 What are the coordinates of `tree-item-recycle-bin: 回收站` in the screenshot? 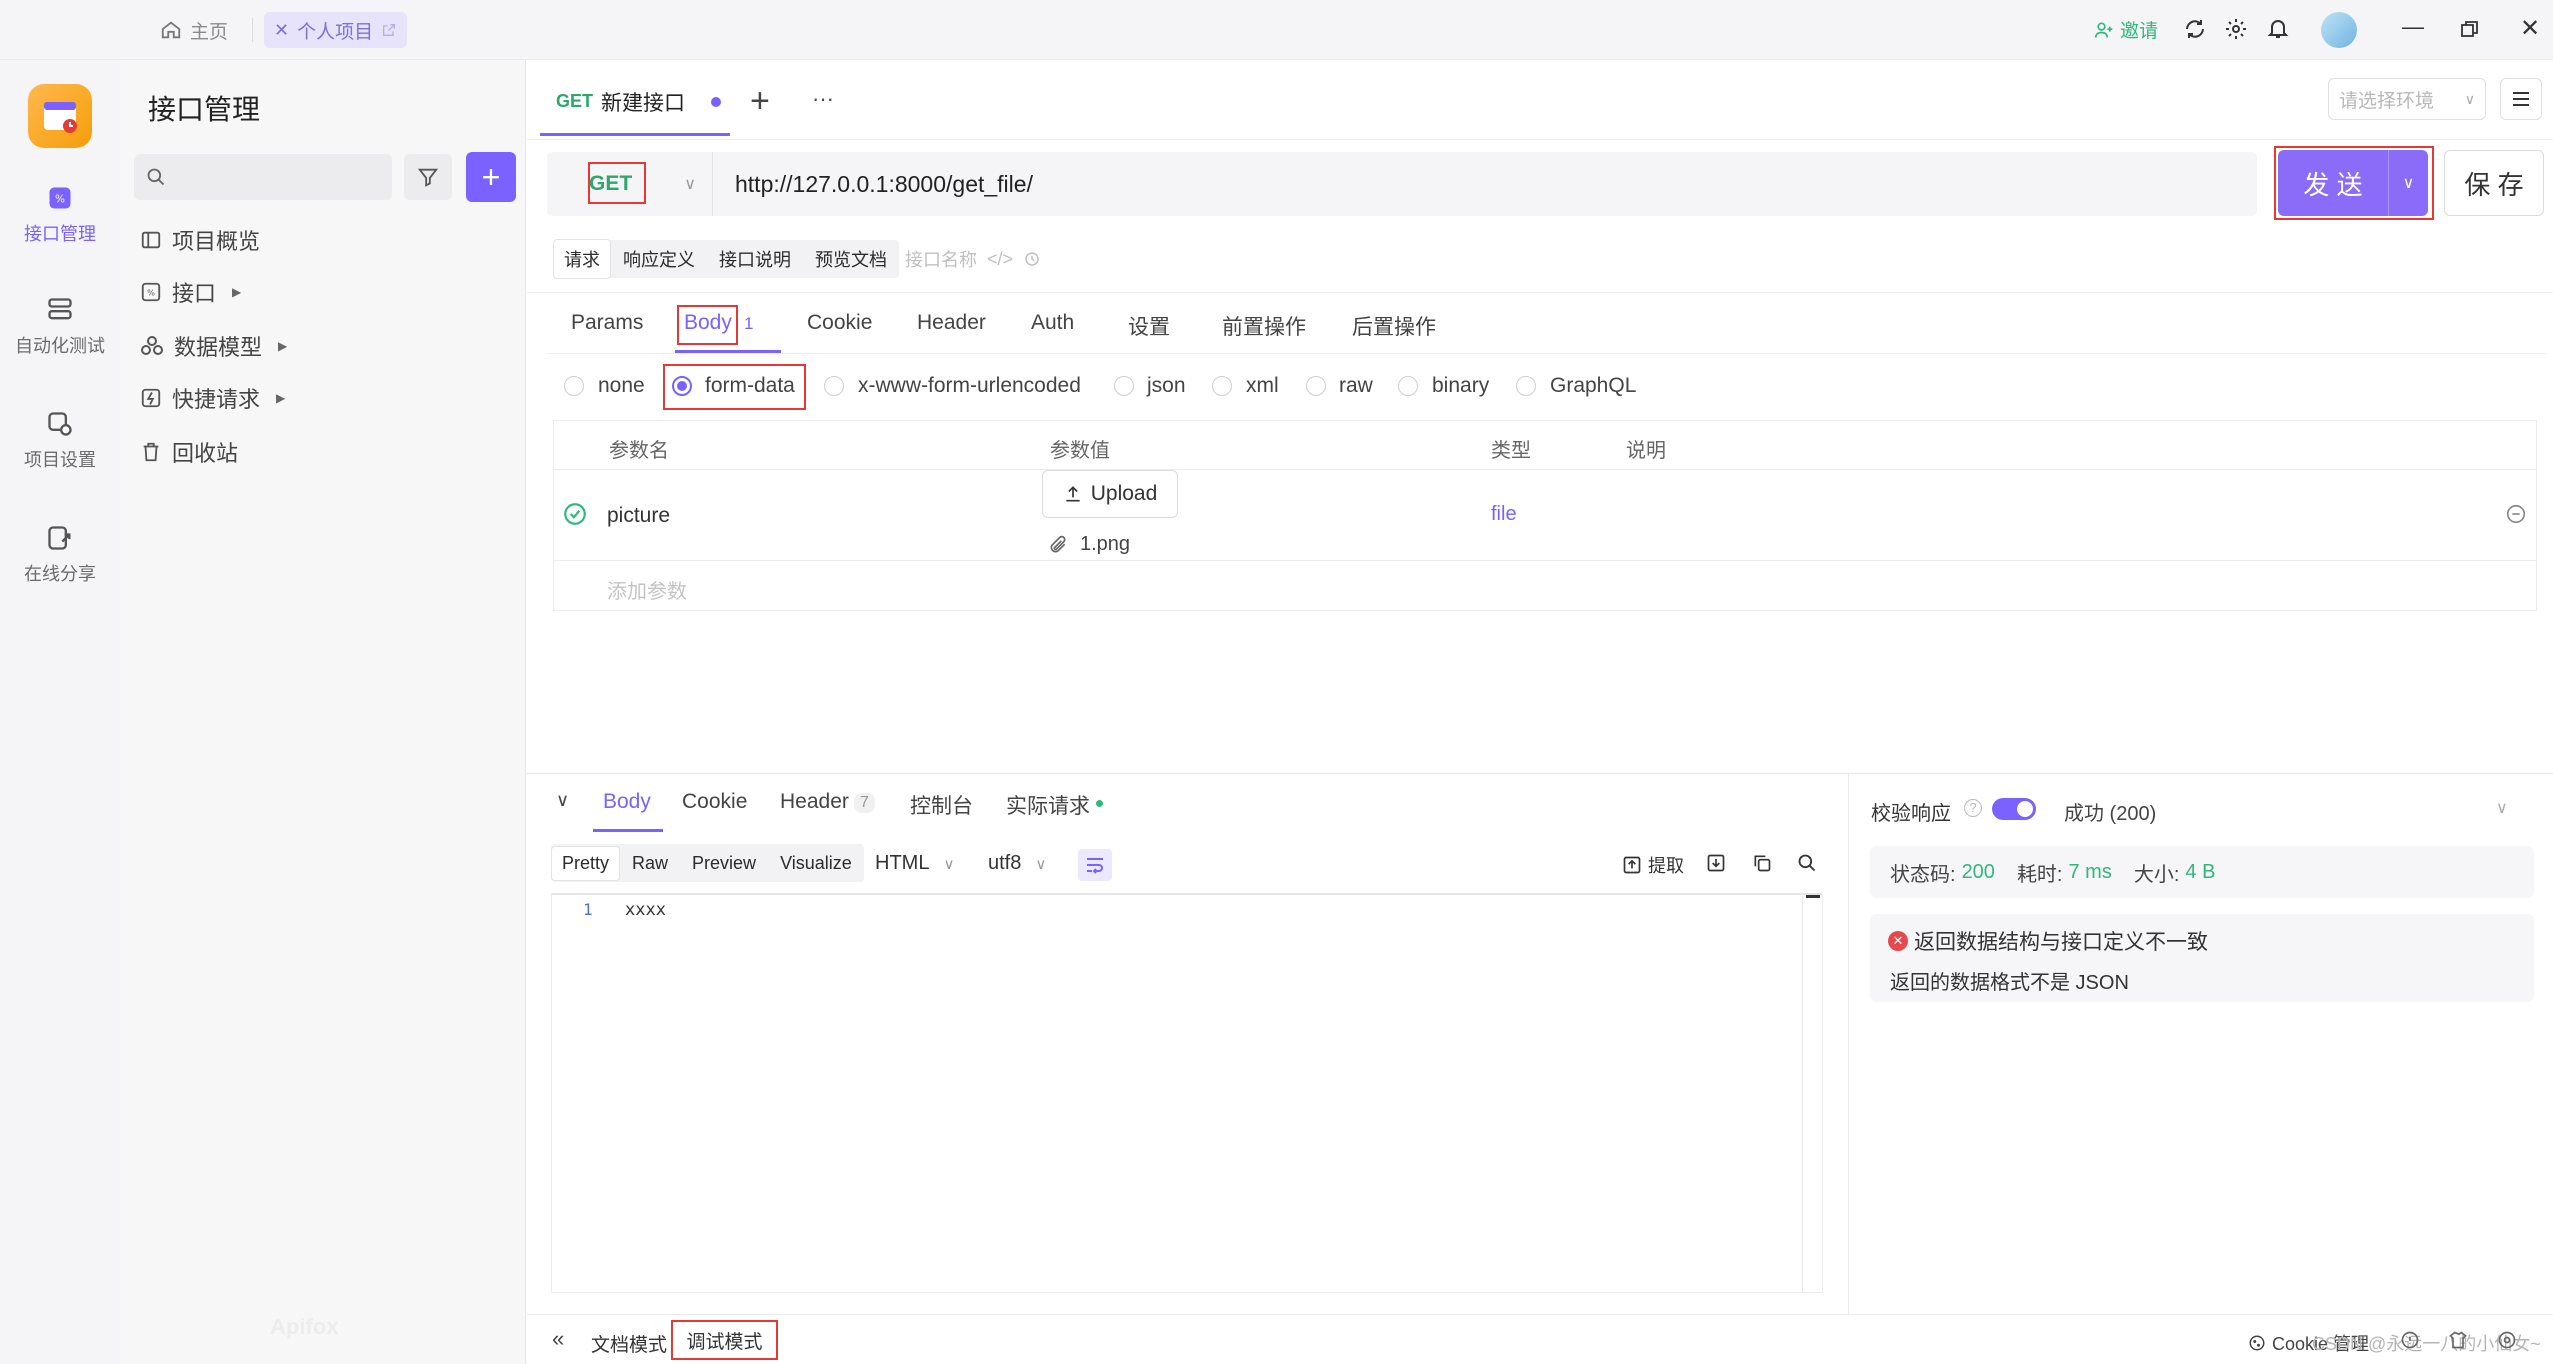 It's located at (189, 452).